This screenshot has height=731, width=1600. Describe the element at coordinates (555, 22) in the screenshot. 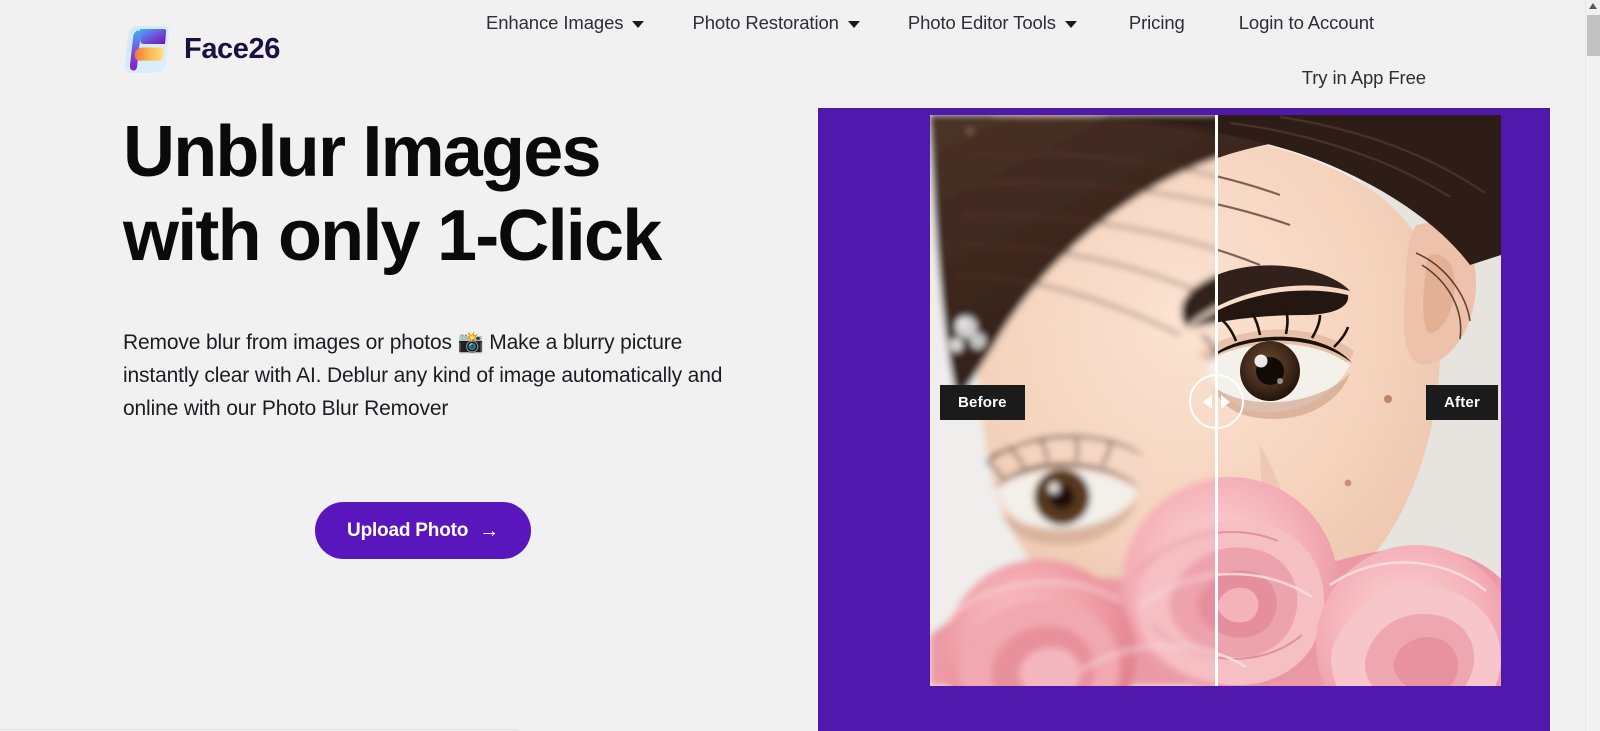

I see `nav-item-label: Enhance Images` at that location.